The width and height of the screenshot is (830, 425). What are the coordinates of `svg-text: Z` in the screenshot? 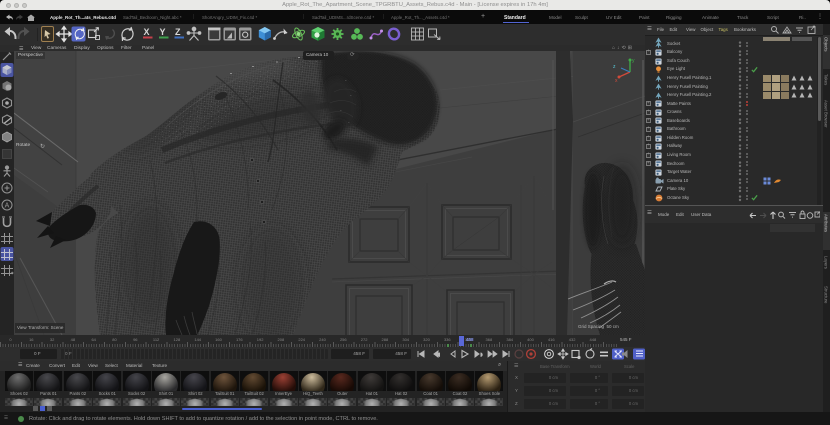 It's located at (178, 32).